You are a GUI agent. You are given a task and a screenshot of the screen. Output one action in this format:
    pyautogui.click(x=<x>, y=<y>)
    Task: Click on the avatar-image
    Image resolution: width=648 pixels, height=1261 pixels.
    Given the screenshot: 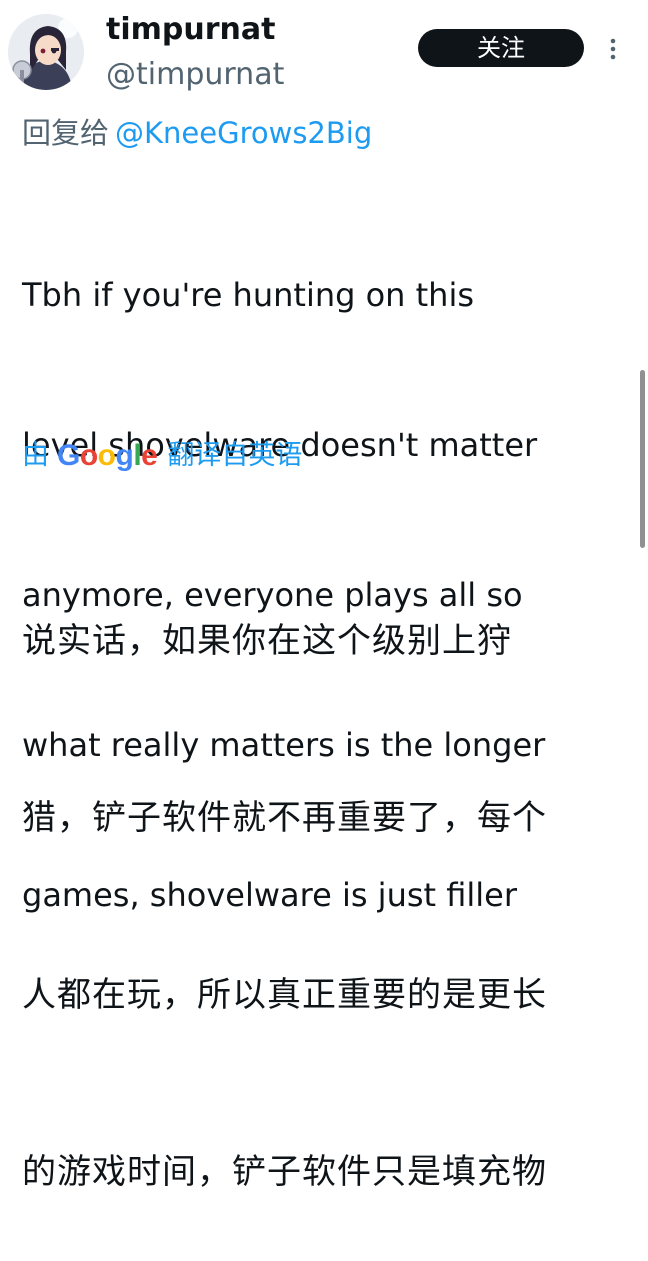 What is the action you would take?
    pyautogui.click(x=46, y=52)
    